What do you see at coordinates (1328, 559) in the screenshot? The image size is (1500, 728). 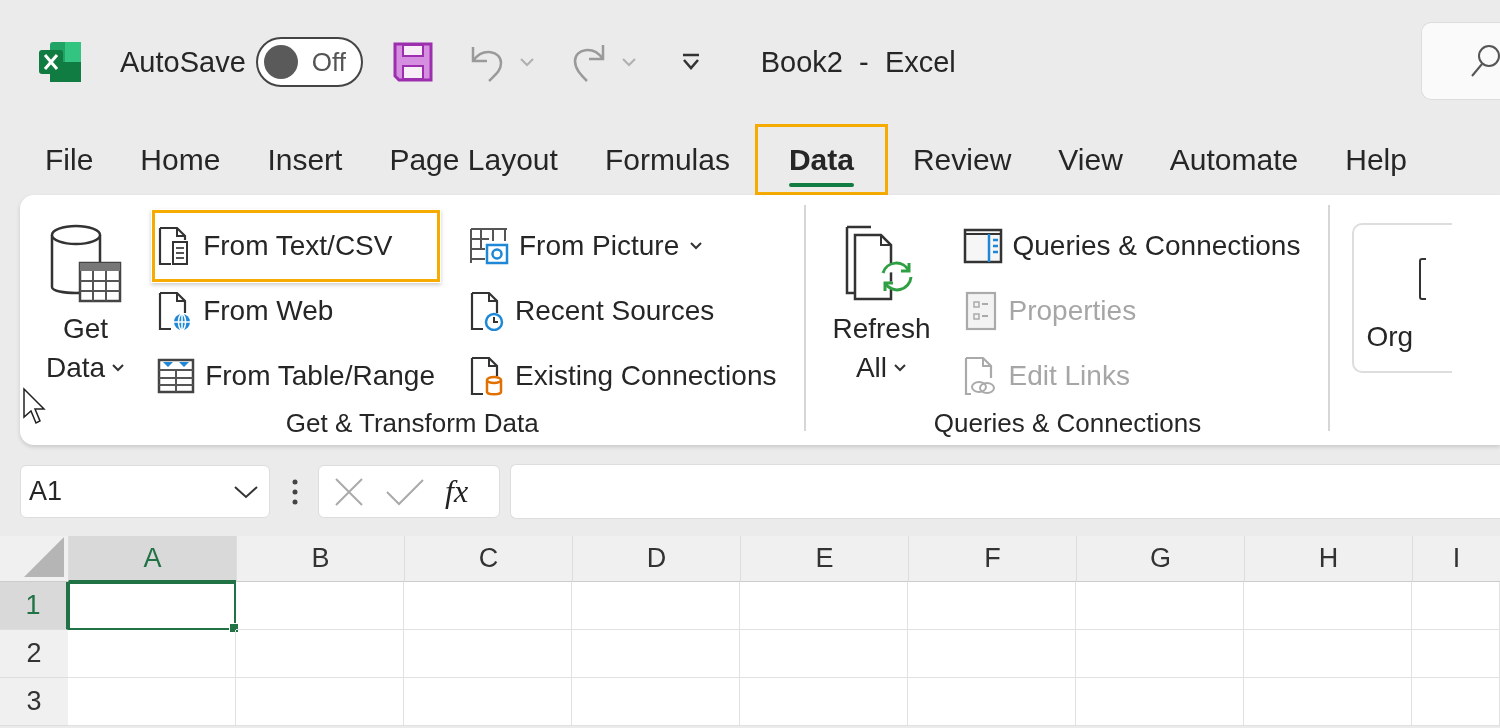 I see `column-header: H` at bounding box center [1328, 559].